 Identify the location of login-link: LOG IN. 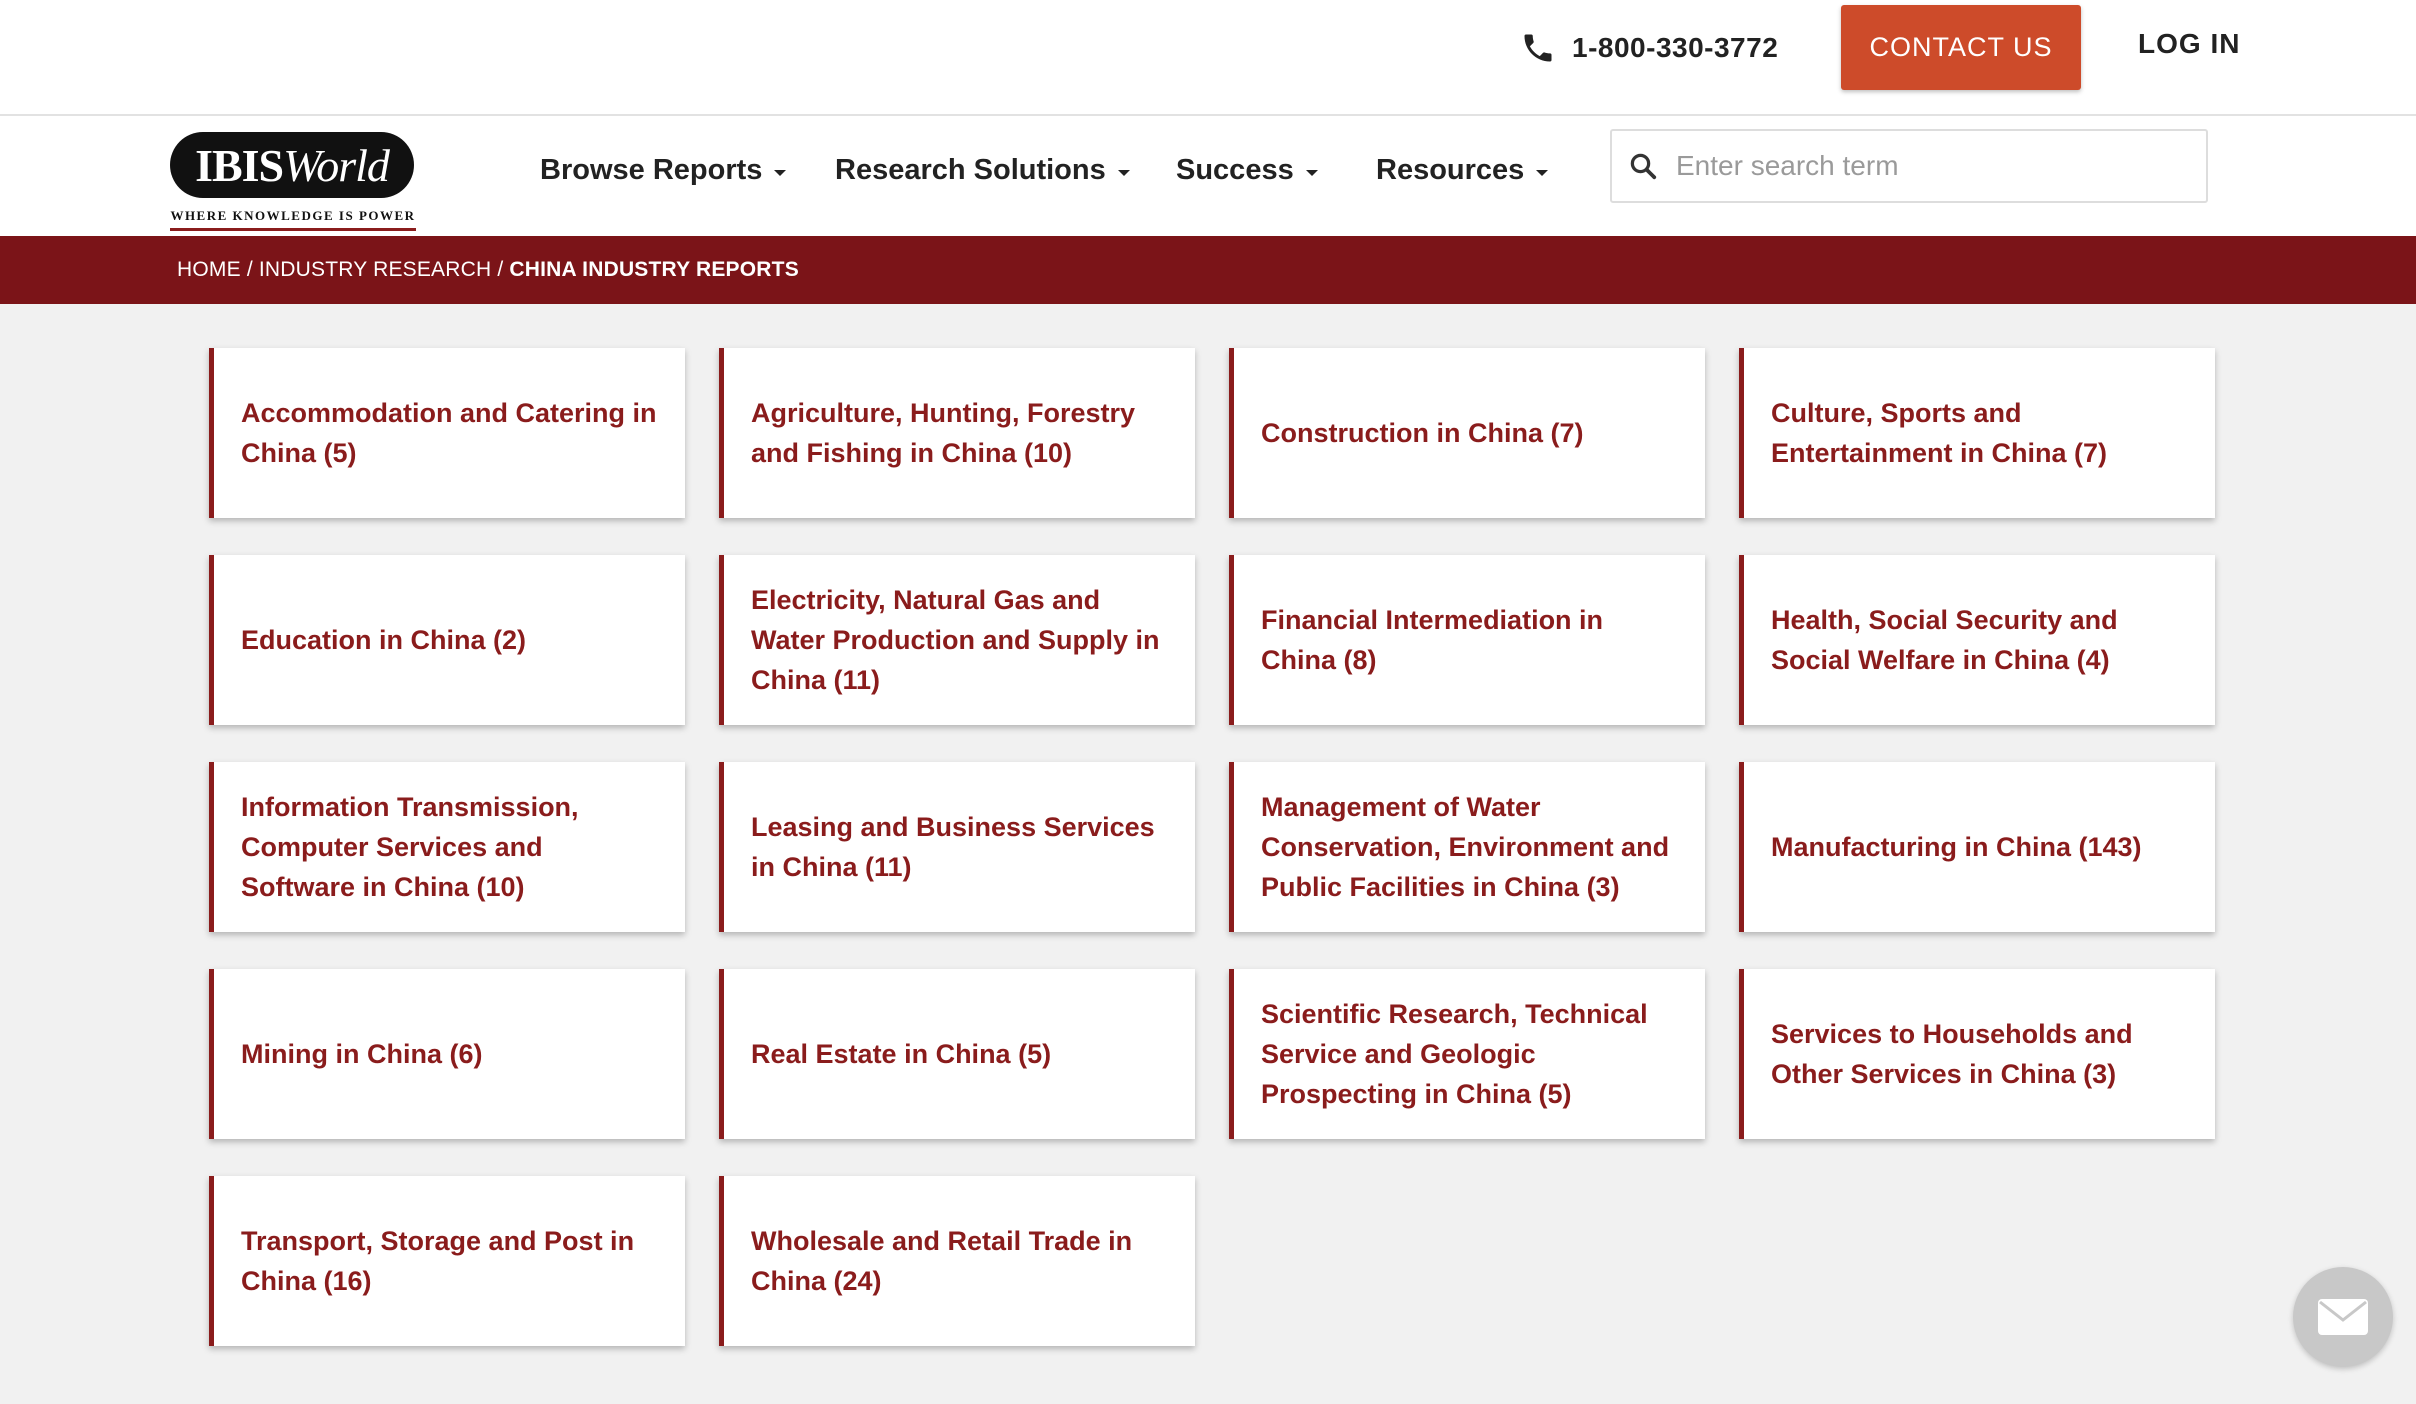
(2189, 44).